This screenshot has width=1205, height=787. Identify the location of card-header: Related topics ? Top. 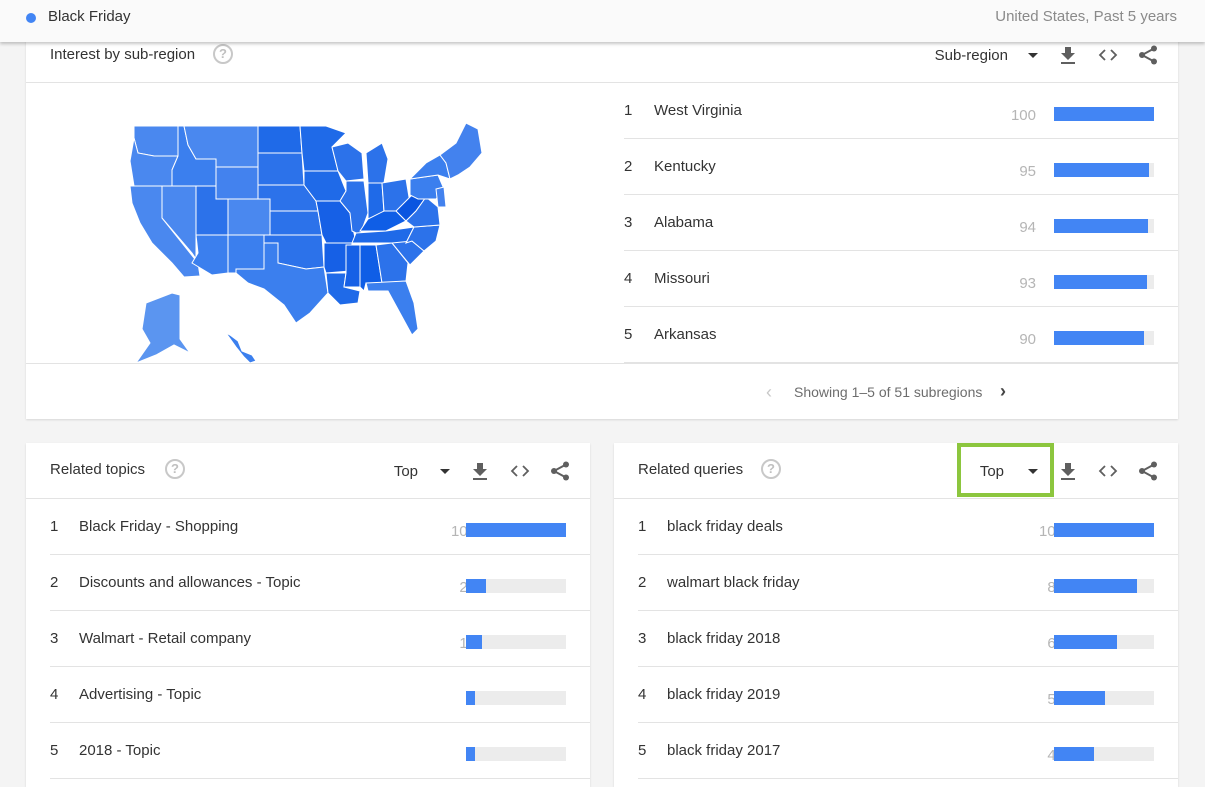
(308, 471).